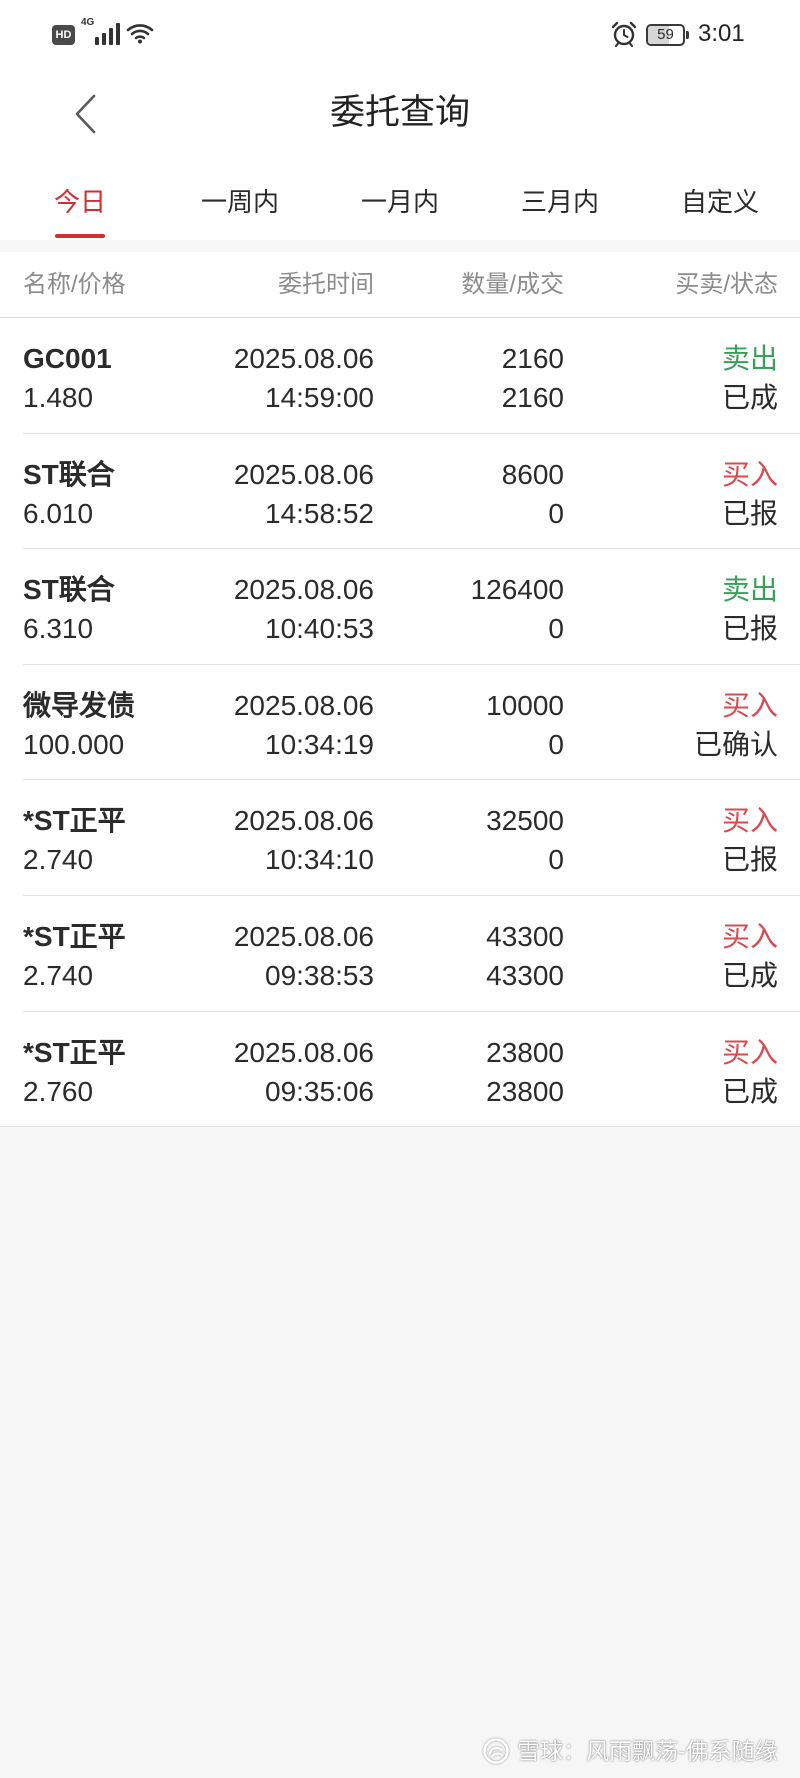 The height and width of the screenshot is (1778, 800). I want to click on order-filled-quantity: 2160, so click(532, 397).